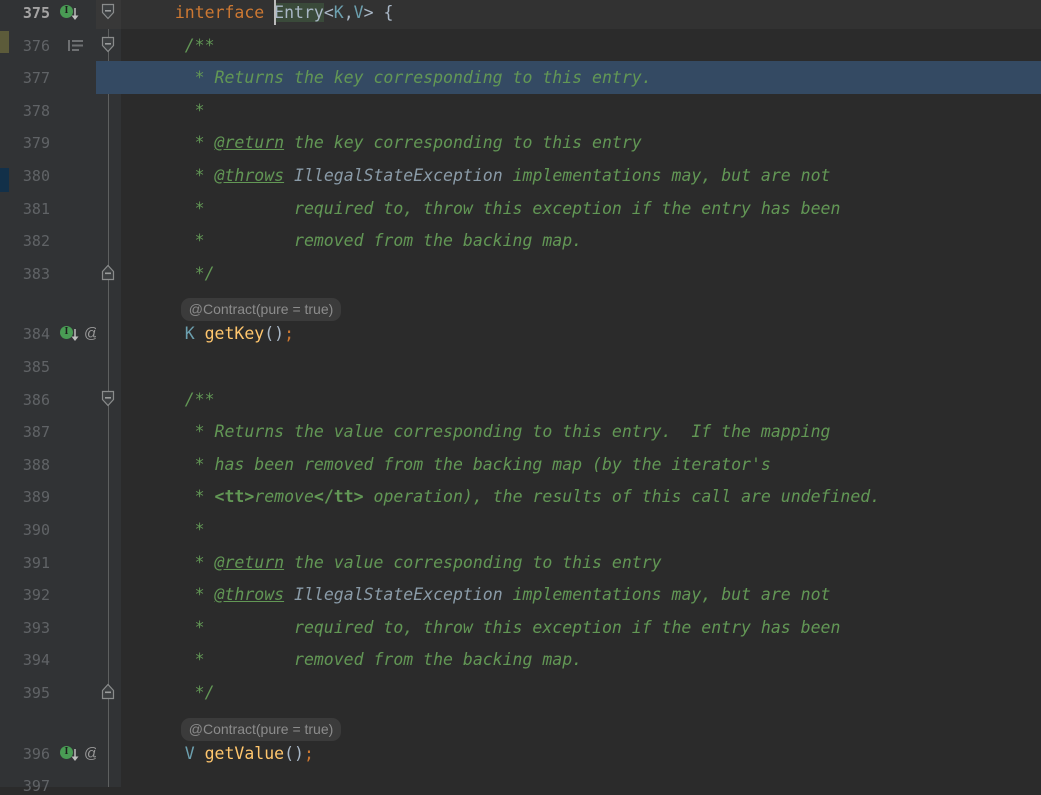 Image resolution: width=1041 pixels, height=795 pixels. What do you see at coordinates (36, 367) in the screenshot?
I see `line-number: 385` at bounding box center [36, 367].